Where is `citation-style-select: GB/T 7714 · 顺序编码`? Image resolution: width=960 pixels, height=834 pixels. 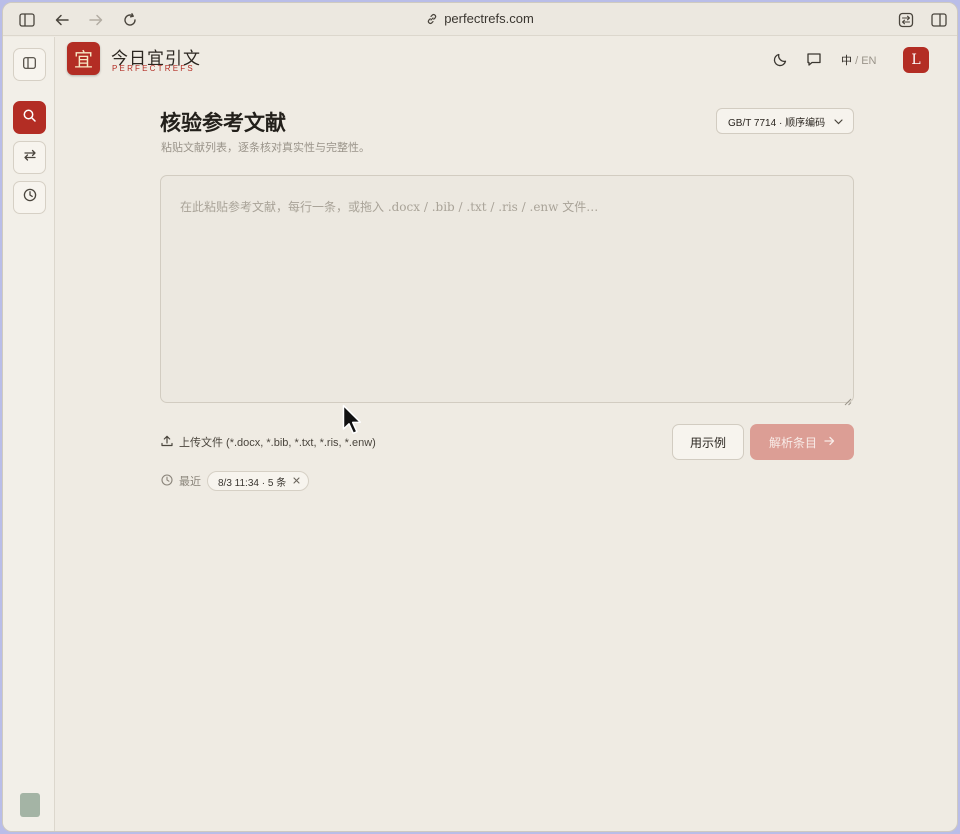
citation-style-select: GB/T 7714 · 顺序编码 is located at coordinates (785, 121).